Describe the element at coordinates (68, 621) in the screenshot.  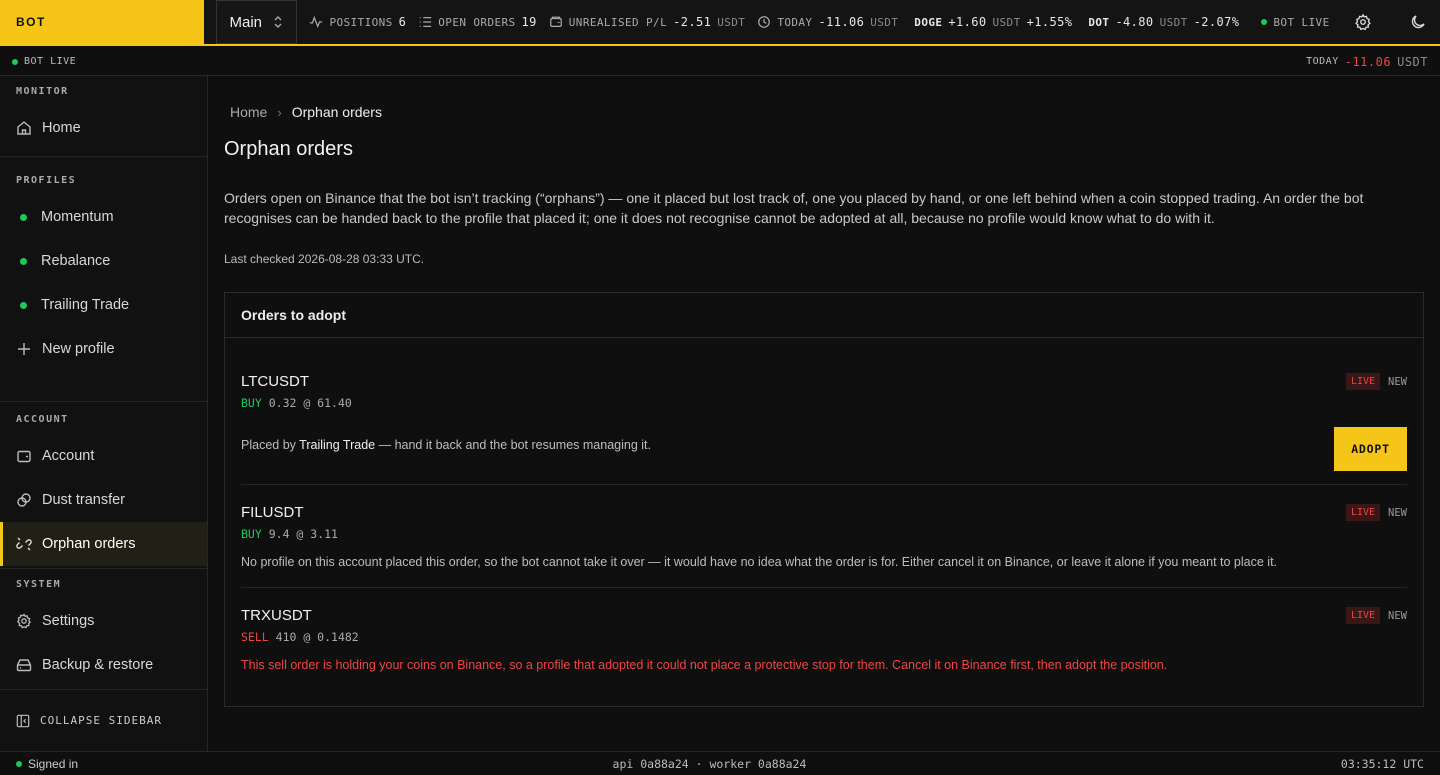
I see `sidebar-item-label: Settings` at that location.